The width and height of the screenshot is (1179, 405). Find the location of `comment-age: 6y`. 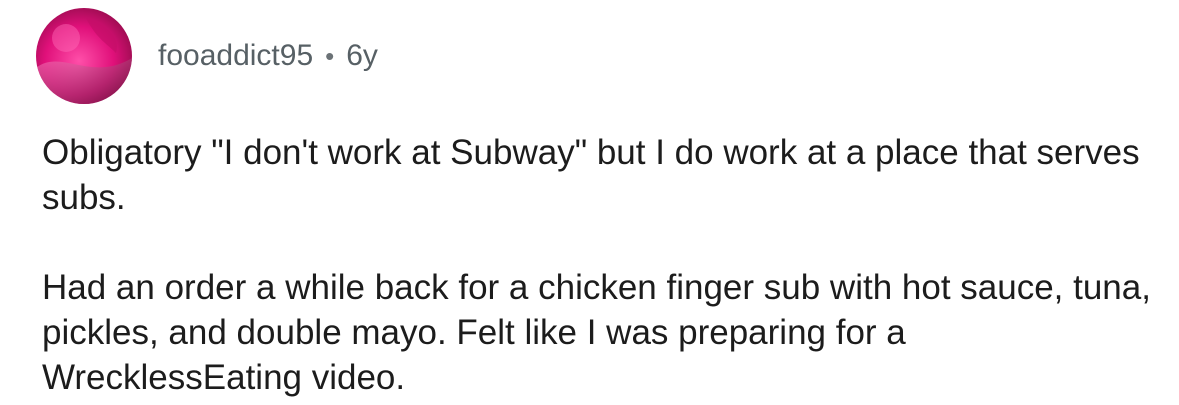

comment-age: 6y is located at coordinates (362, 55).